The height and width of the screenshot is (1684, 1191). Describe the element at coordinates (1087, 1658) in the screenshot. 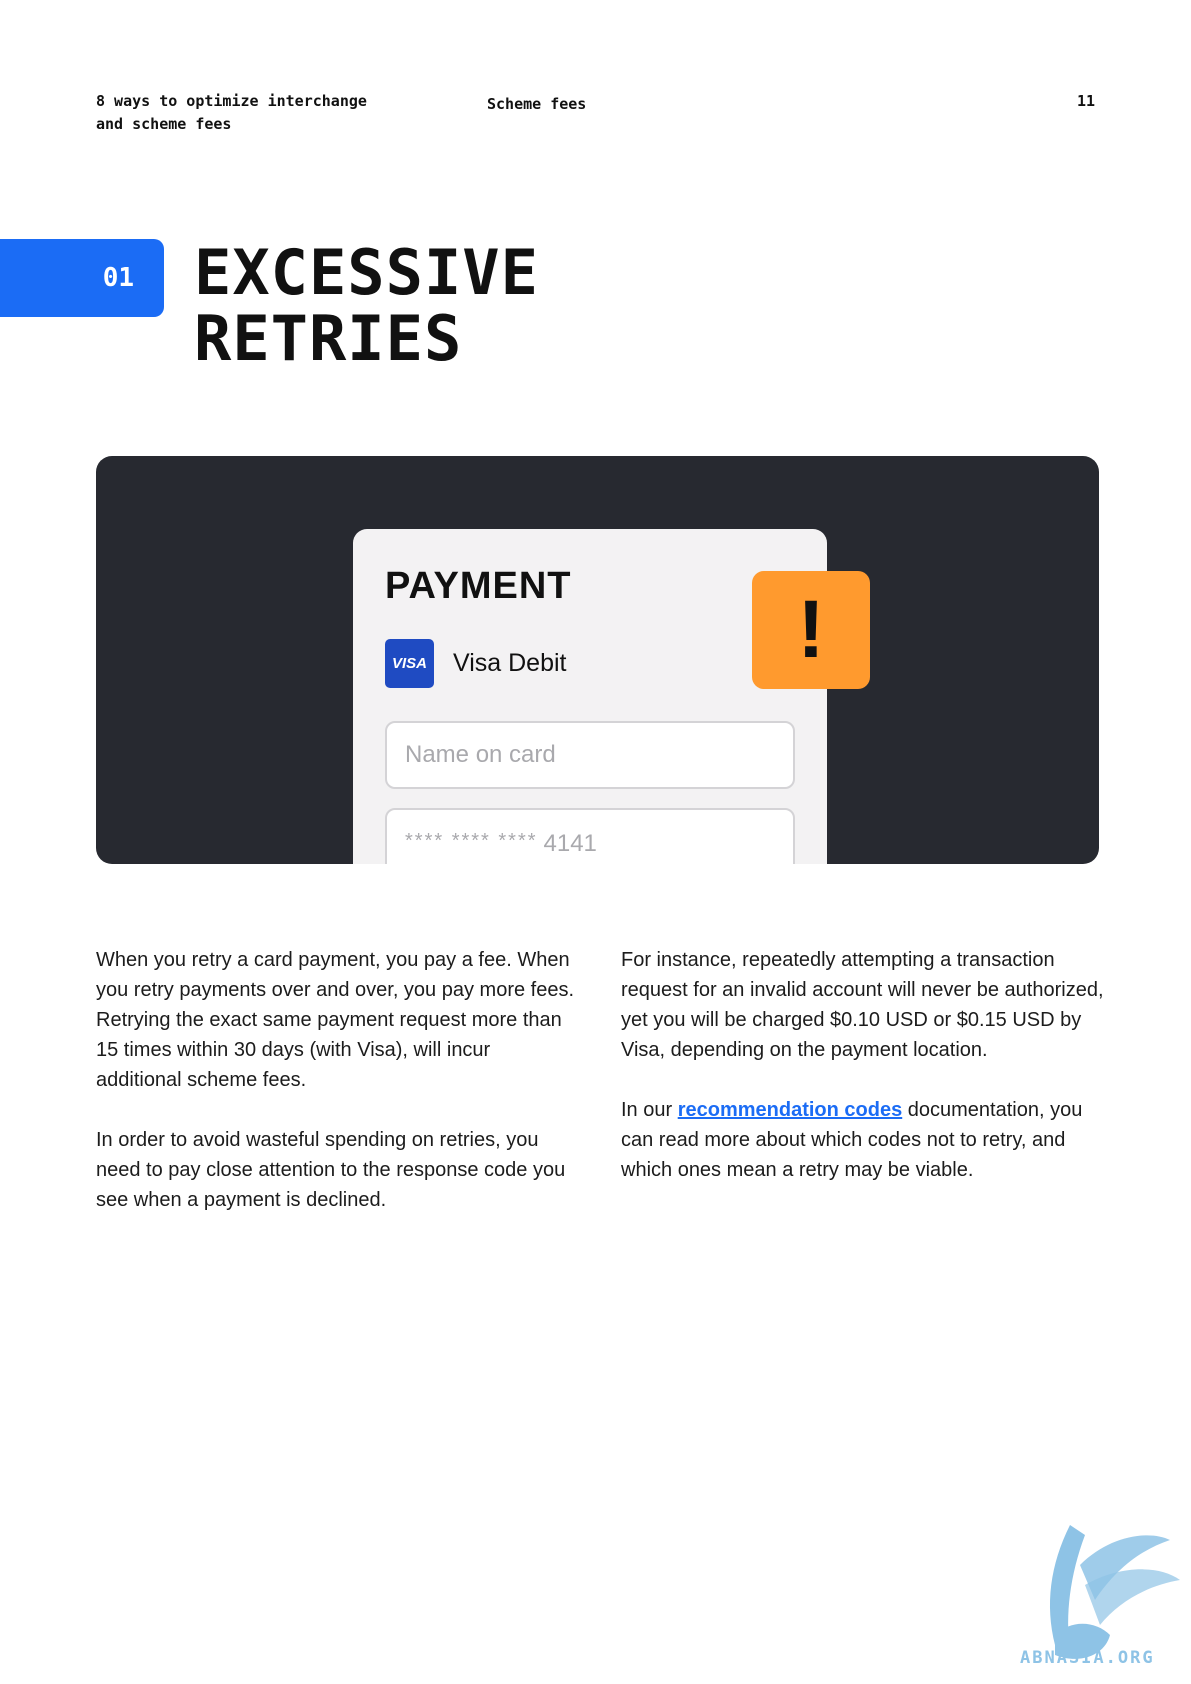

I see `watermark-text: ABNASIA.ORG` at that location.